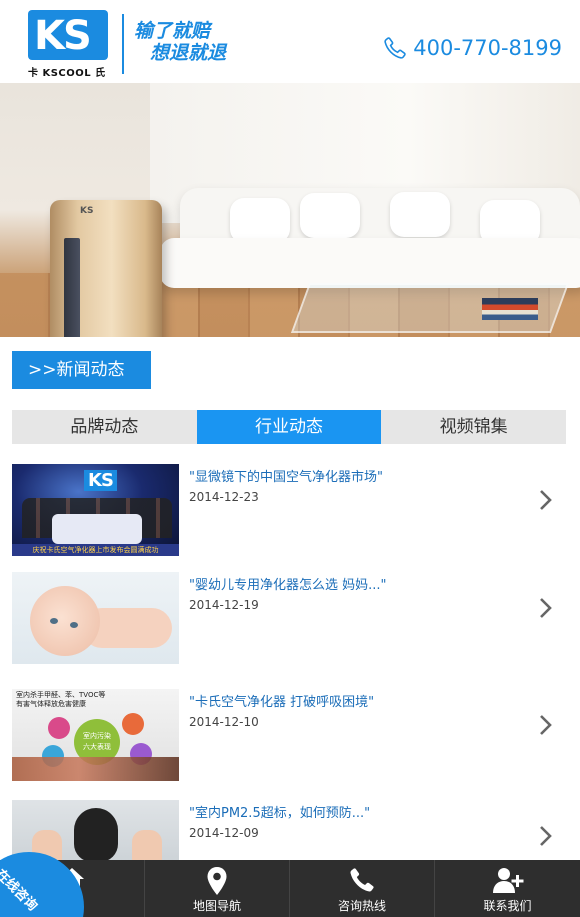 This screenshot has width=580, height=917. Describe the element at coordinates (95, 510) in the screenshot. I see `news-thumbnail: KS 庆祝卡氏空气净化器上市发布会圆满成功` at that location.